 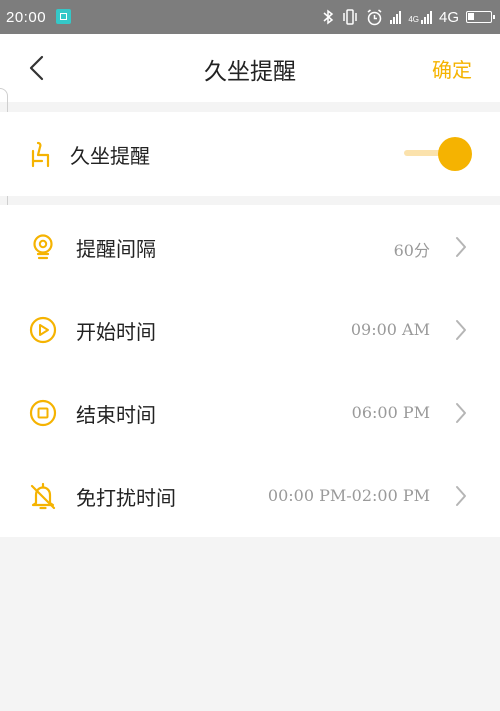 What do you see at coordinates (250, 72) in the screenshot?
I see `page-title: 久坐提醒` at bounding box center [250, 72].